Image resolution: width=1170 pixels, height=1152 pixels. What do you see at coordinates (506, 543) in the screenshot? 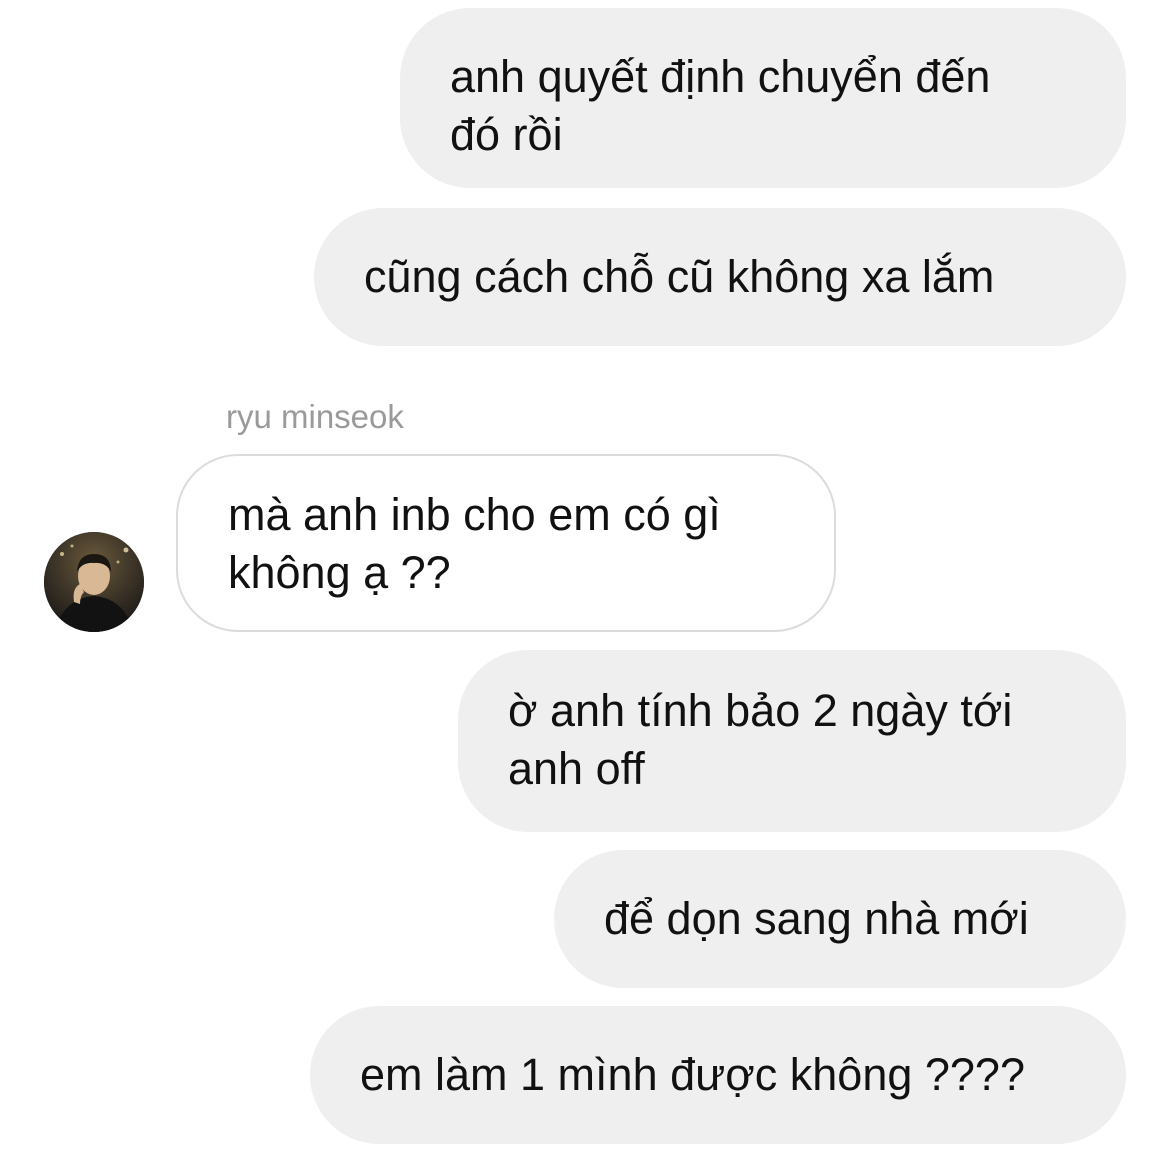
I see `incoming-message-bubble: mà anh inb cho em có gì không ạ ??` at bounding box center [506, 543].